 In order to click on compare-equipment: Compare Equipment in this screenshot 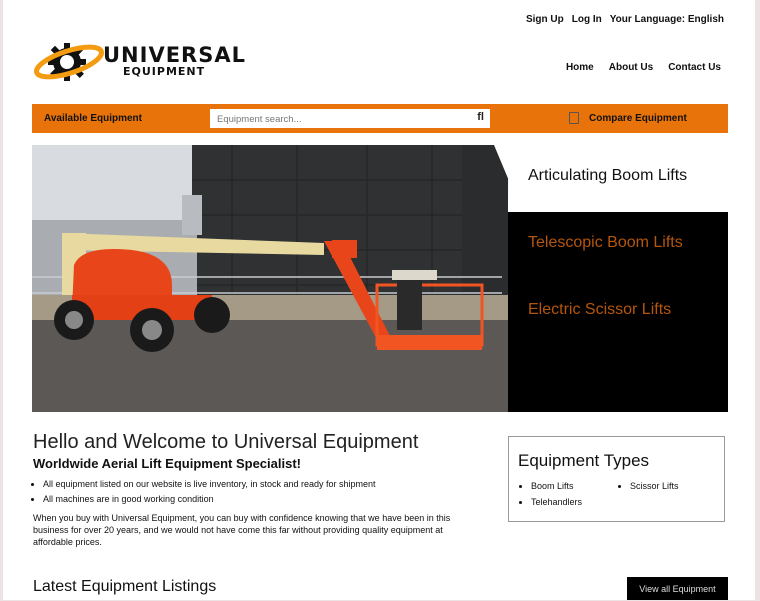, I will do `click(628, 118)`.